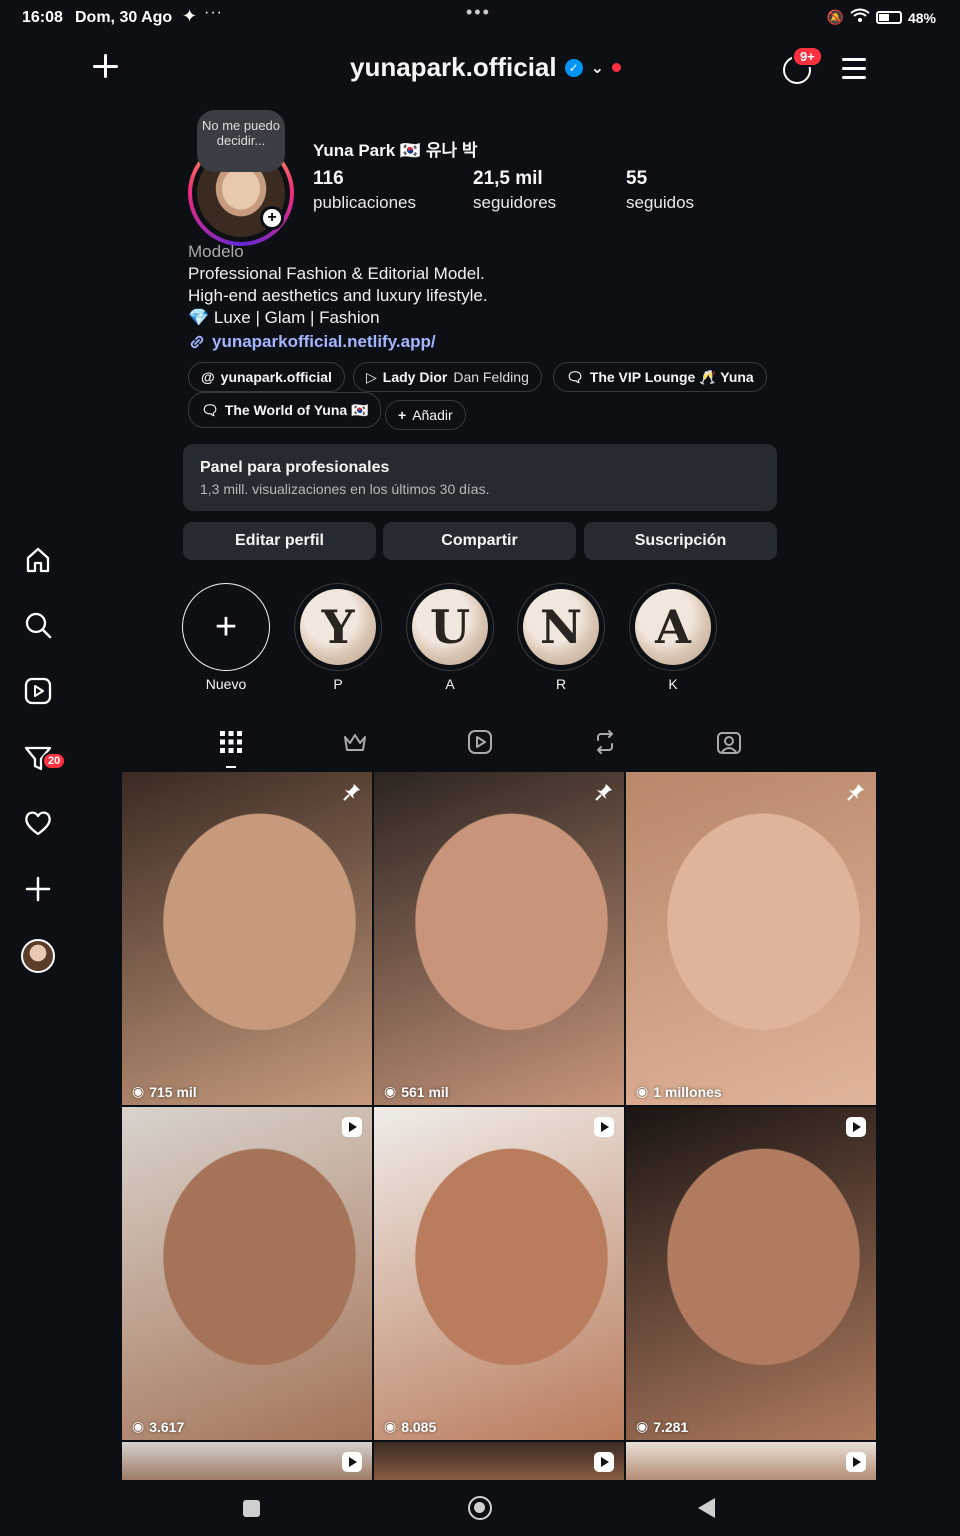 The image size is (960, 1536). Describe the element at coordinates (660, 377) in the screenshot. I see `chip-channel-vip: 🗨 The VIP Lounge 🥂 Yuna` at that location.